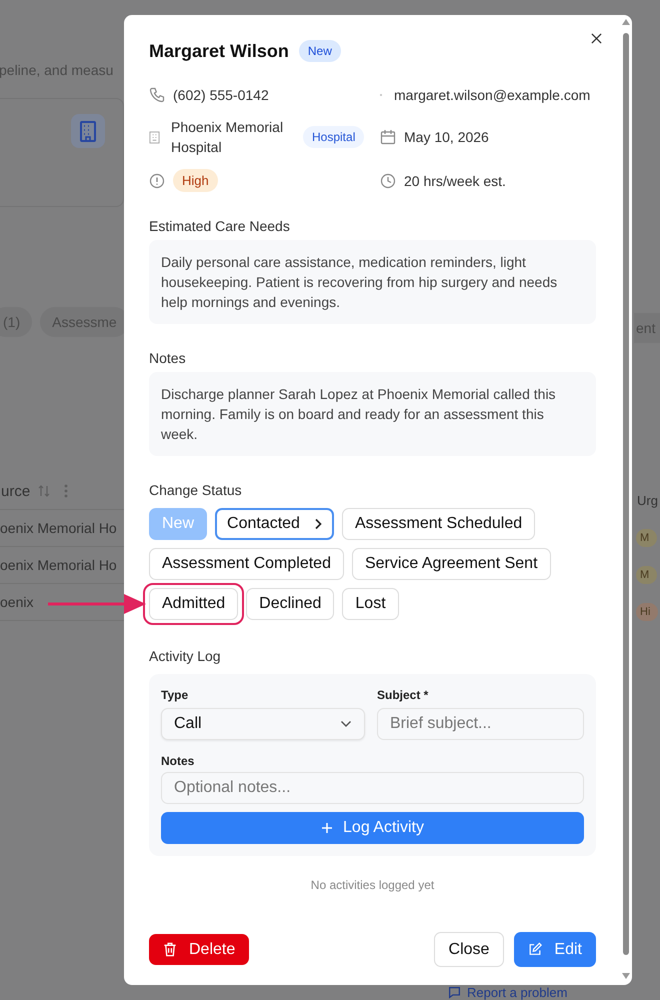  I want to click on alert-icon, so click(157, 180).